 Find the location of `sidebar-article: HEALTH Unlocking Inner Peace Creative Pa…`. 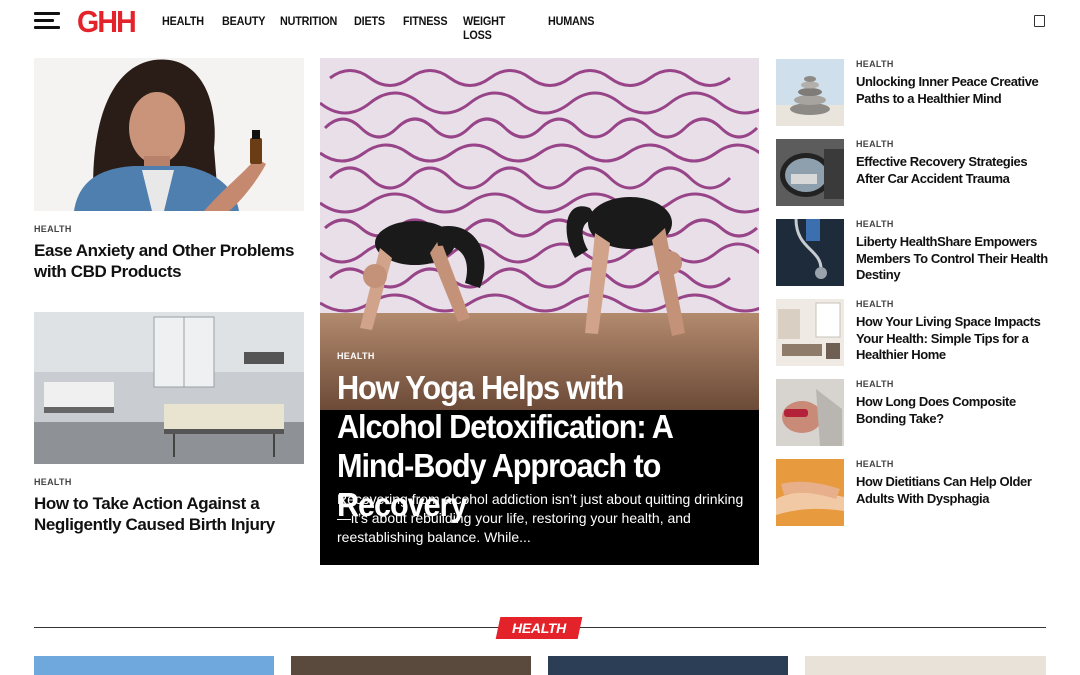

sidebar-article: HEALTH Unlocking Inner Peace Creative Pa… is located at coordinates (912, 94).